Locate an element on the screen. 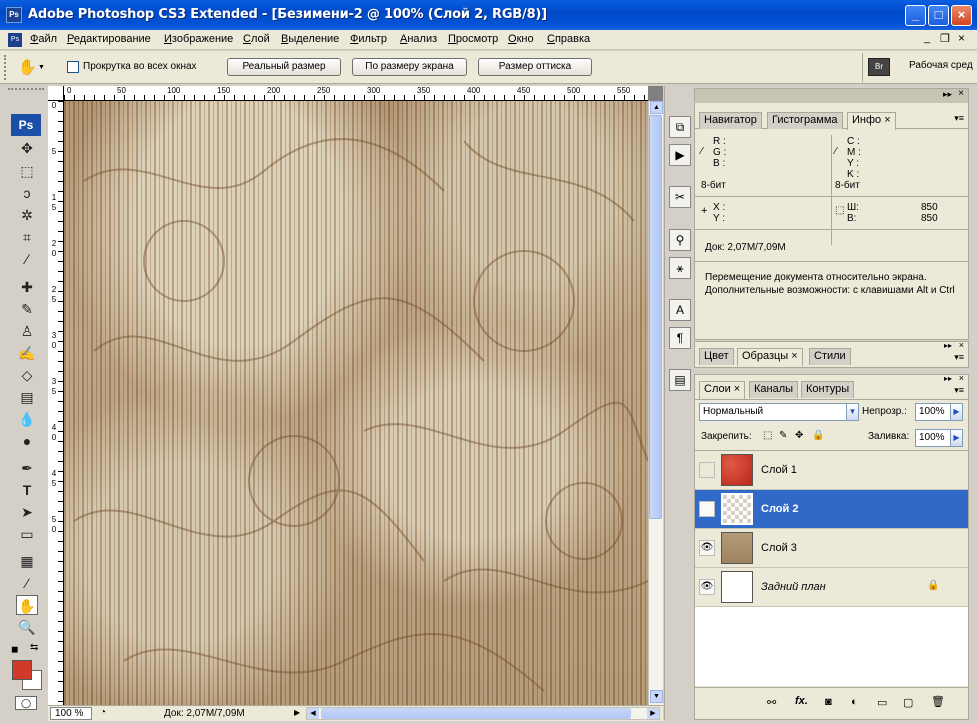  foreground-color-swatch is located at coordinates (22, 670).